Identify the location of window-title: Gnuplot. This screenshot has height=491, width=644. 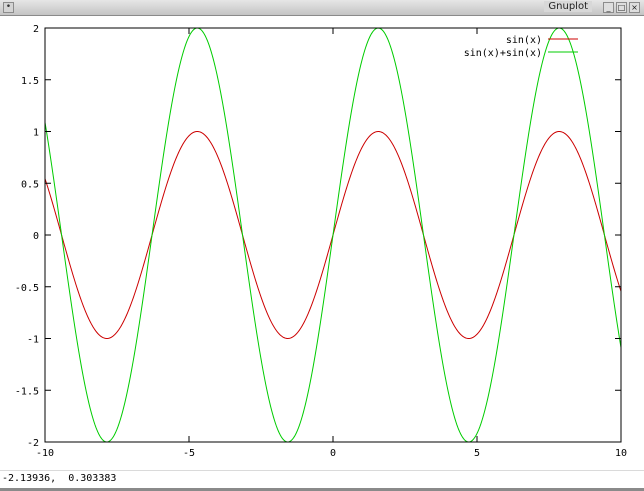
(568, 6).